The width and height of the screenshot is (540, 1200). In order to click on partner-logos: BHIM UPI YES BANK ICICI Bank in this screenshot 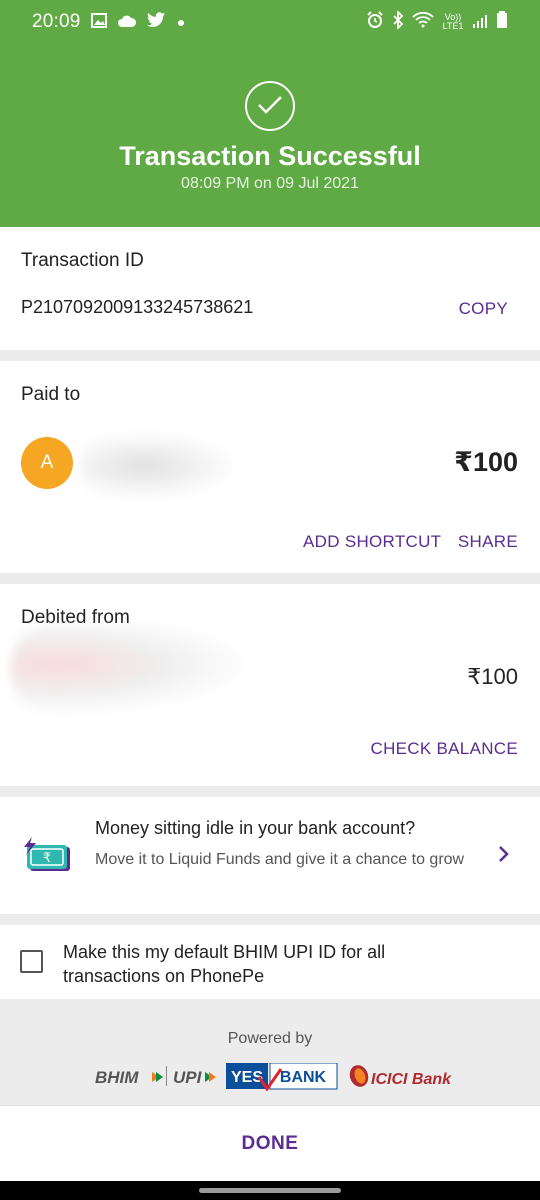, I will do `click(280, 1077)`.